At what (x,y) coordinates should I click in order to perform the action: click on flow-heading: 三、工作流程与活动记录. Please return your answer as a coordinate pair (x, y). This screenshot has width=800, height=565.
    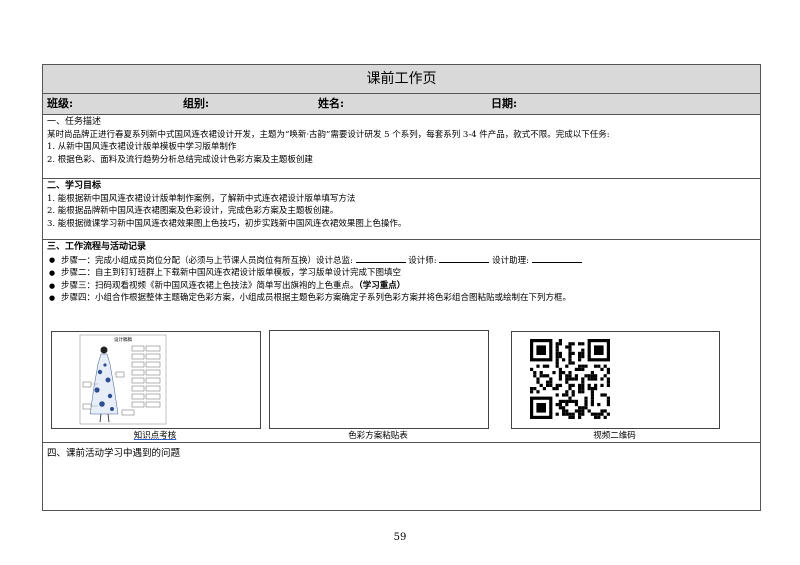
    Looking at the image, I should click on (97, 247).